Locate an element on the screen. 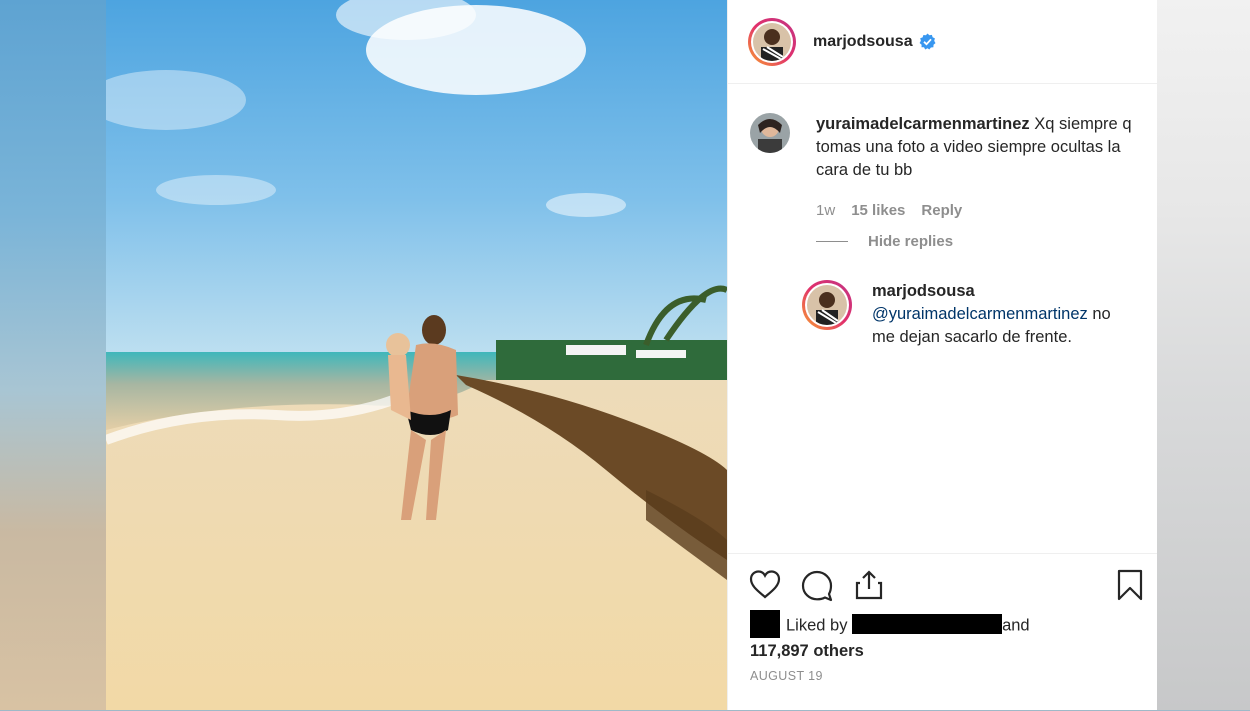 This screenshot has height=711, width=1250. heart-icon is located at coordinates (765, 585).